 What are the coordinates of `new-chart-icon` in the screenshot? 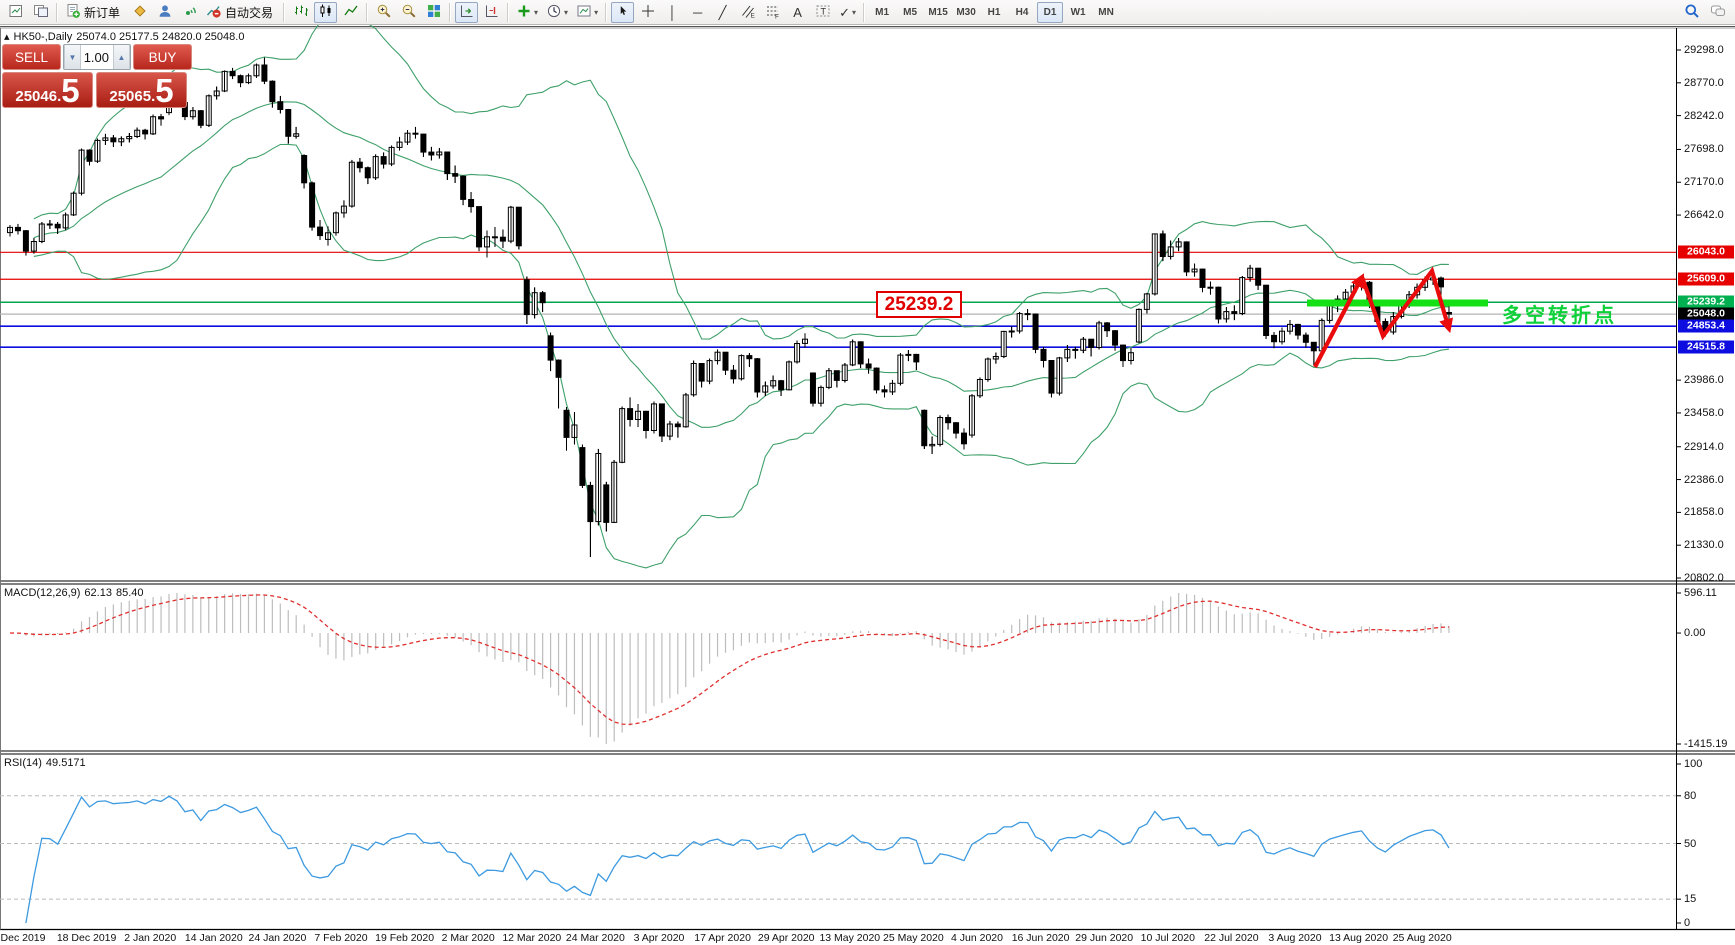 It's located at (16, 12).